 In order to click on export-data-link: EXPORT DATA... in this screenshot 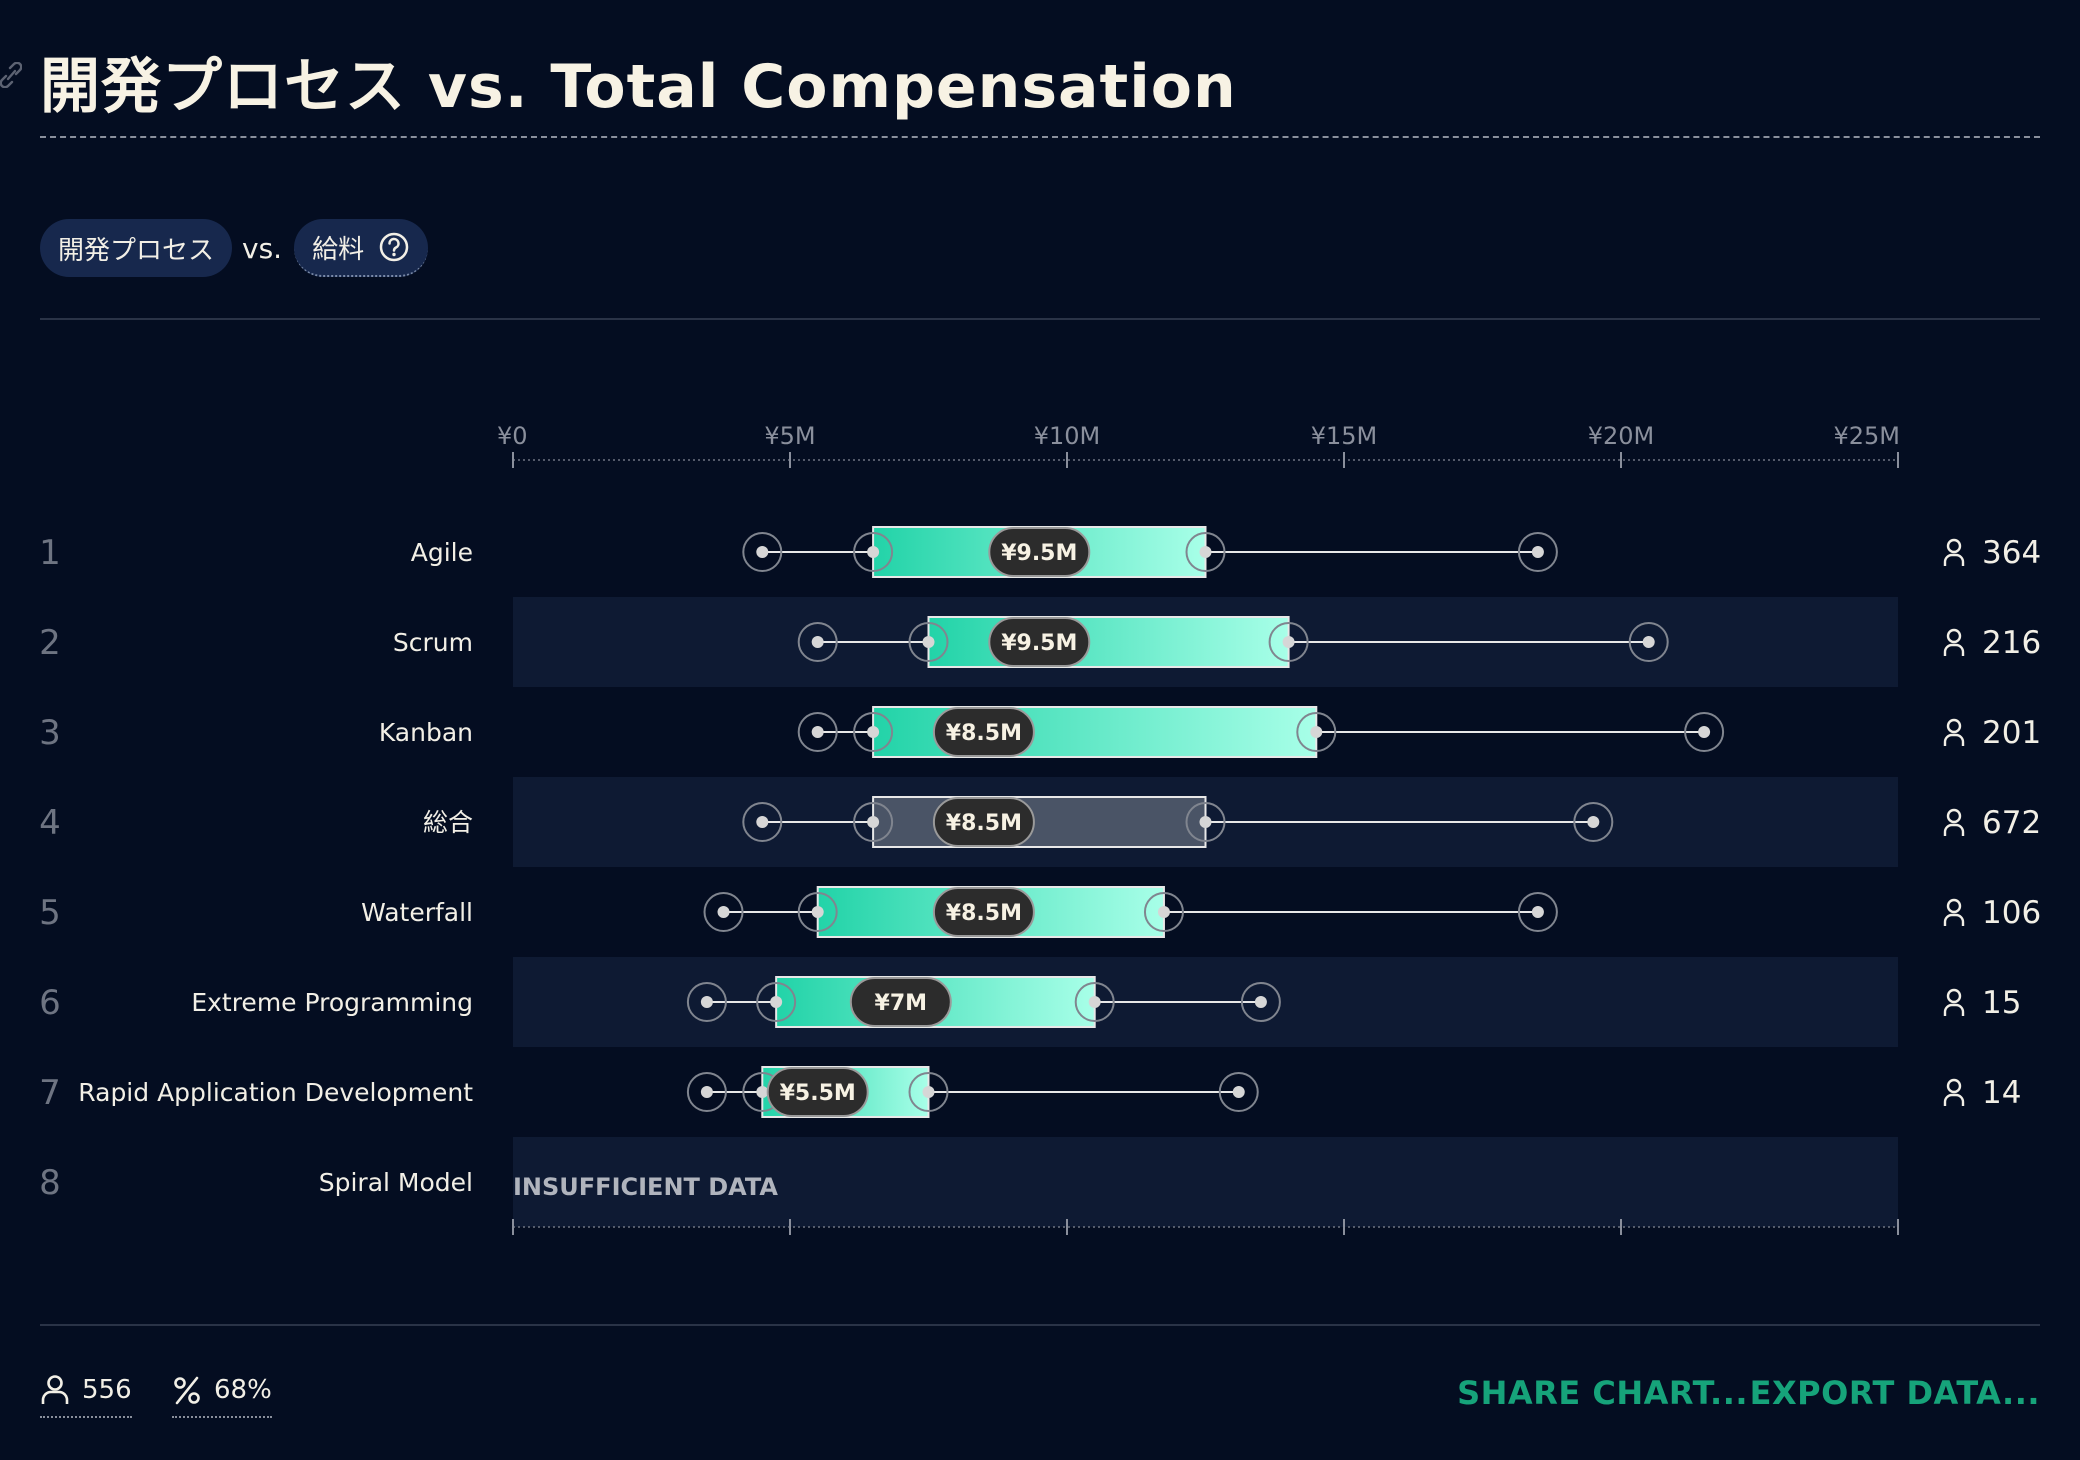, I will do `click(1895, 1393)`.